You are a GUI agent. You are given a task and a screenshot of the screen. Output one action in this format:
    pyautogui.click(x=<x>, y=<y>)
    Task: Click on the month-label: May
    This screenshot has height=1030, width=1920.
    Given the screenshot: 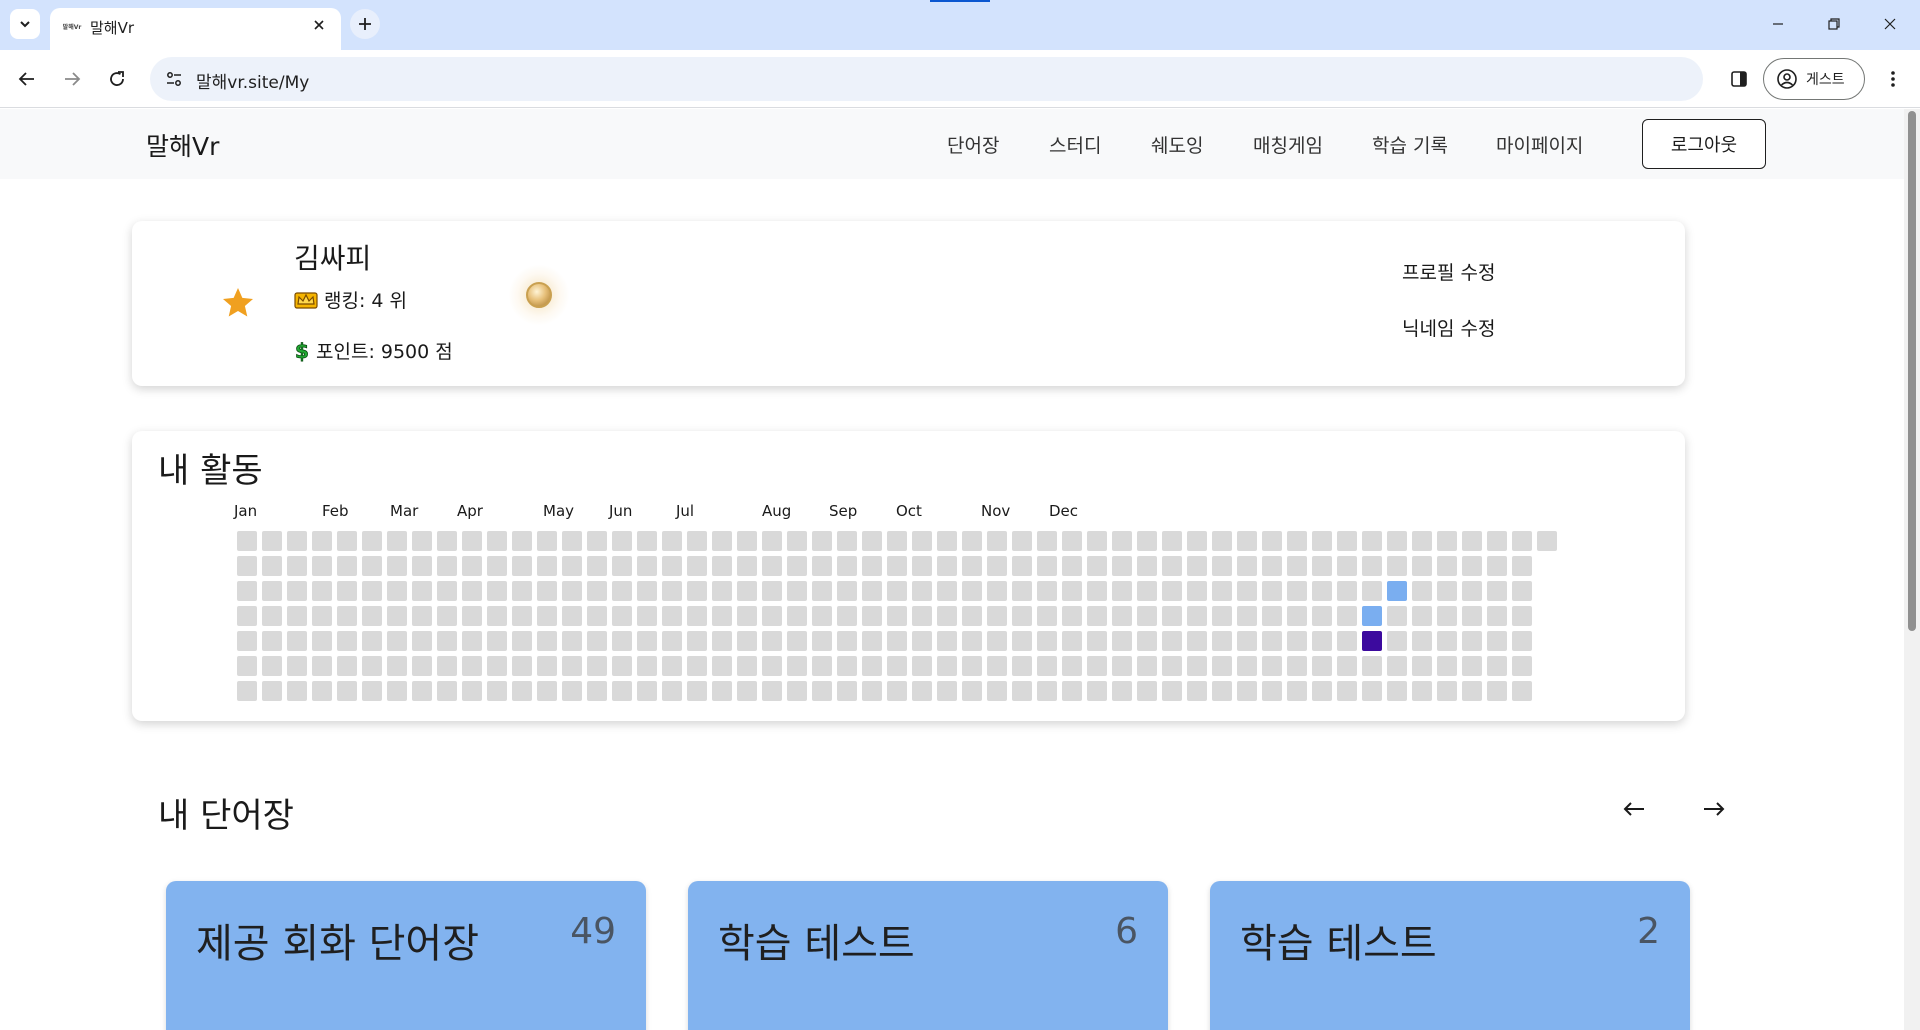 What is the action you would take?
    pyautogui.click(x=559, y=511)
    